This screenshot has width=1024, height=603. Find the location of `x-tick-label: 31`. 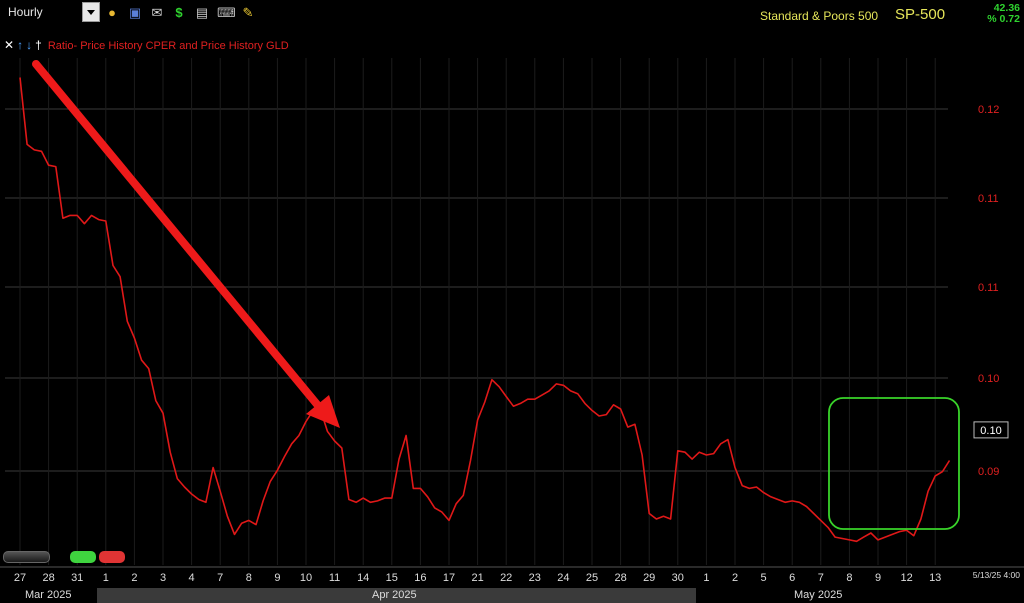

x-tick-label: 31 is located at coordinates (77, 578).